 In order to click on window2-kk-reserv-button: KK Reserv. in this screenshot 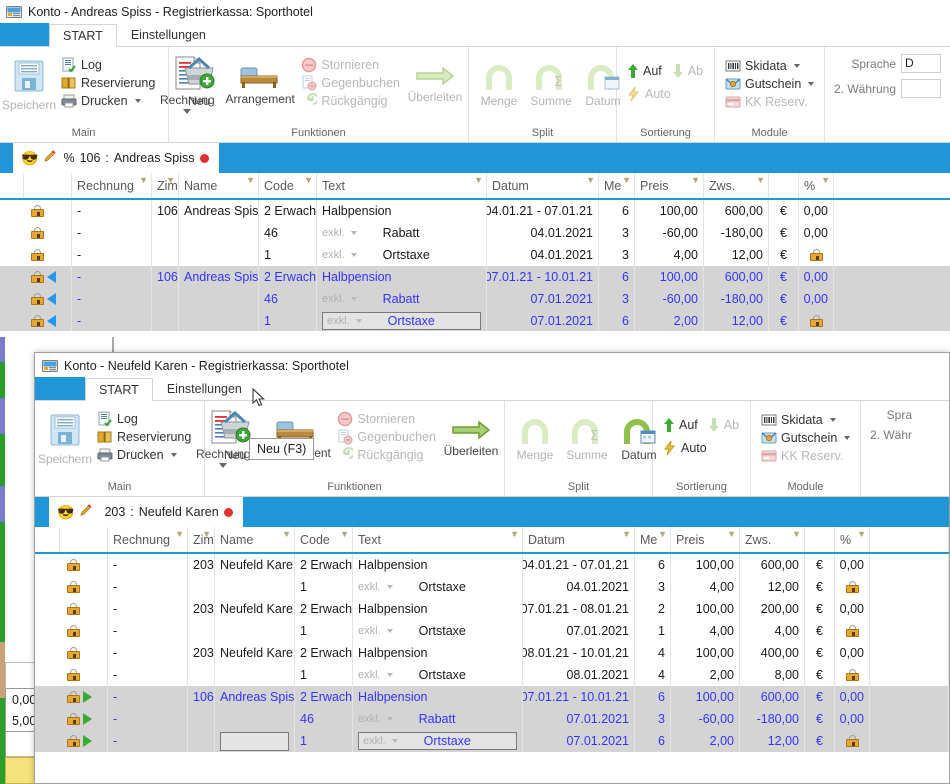, I will do `click(805, 456)`.